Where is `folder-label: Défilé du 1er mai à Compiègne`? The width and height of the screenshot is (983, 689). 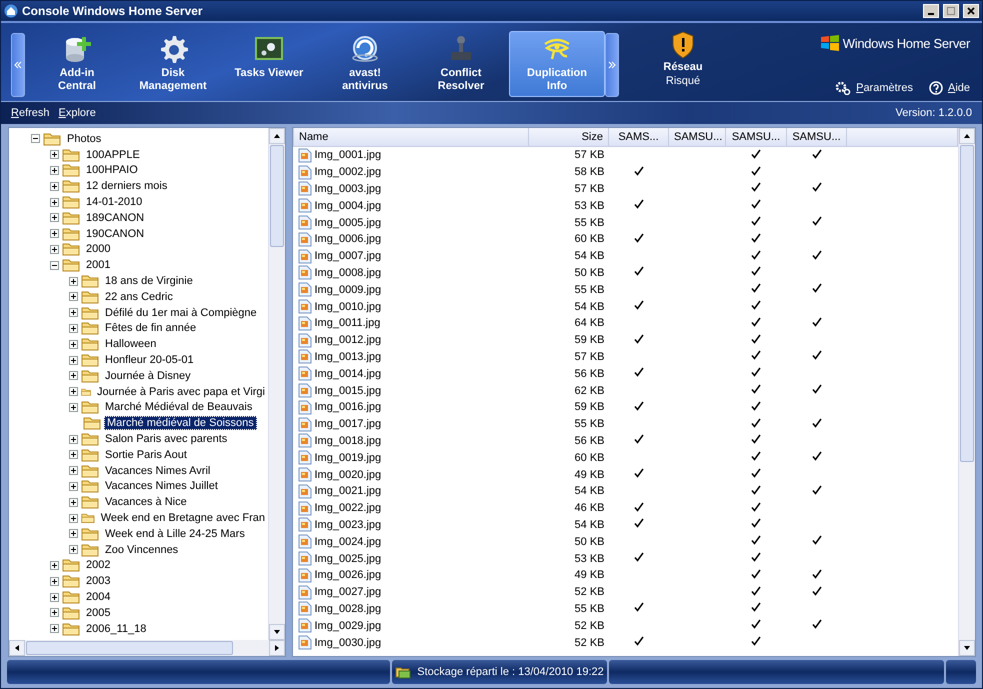 folder-label: Défilé du 1er mai à Compiègne is located at coordinates (181, 313).